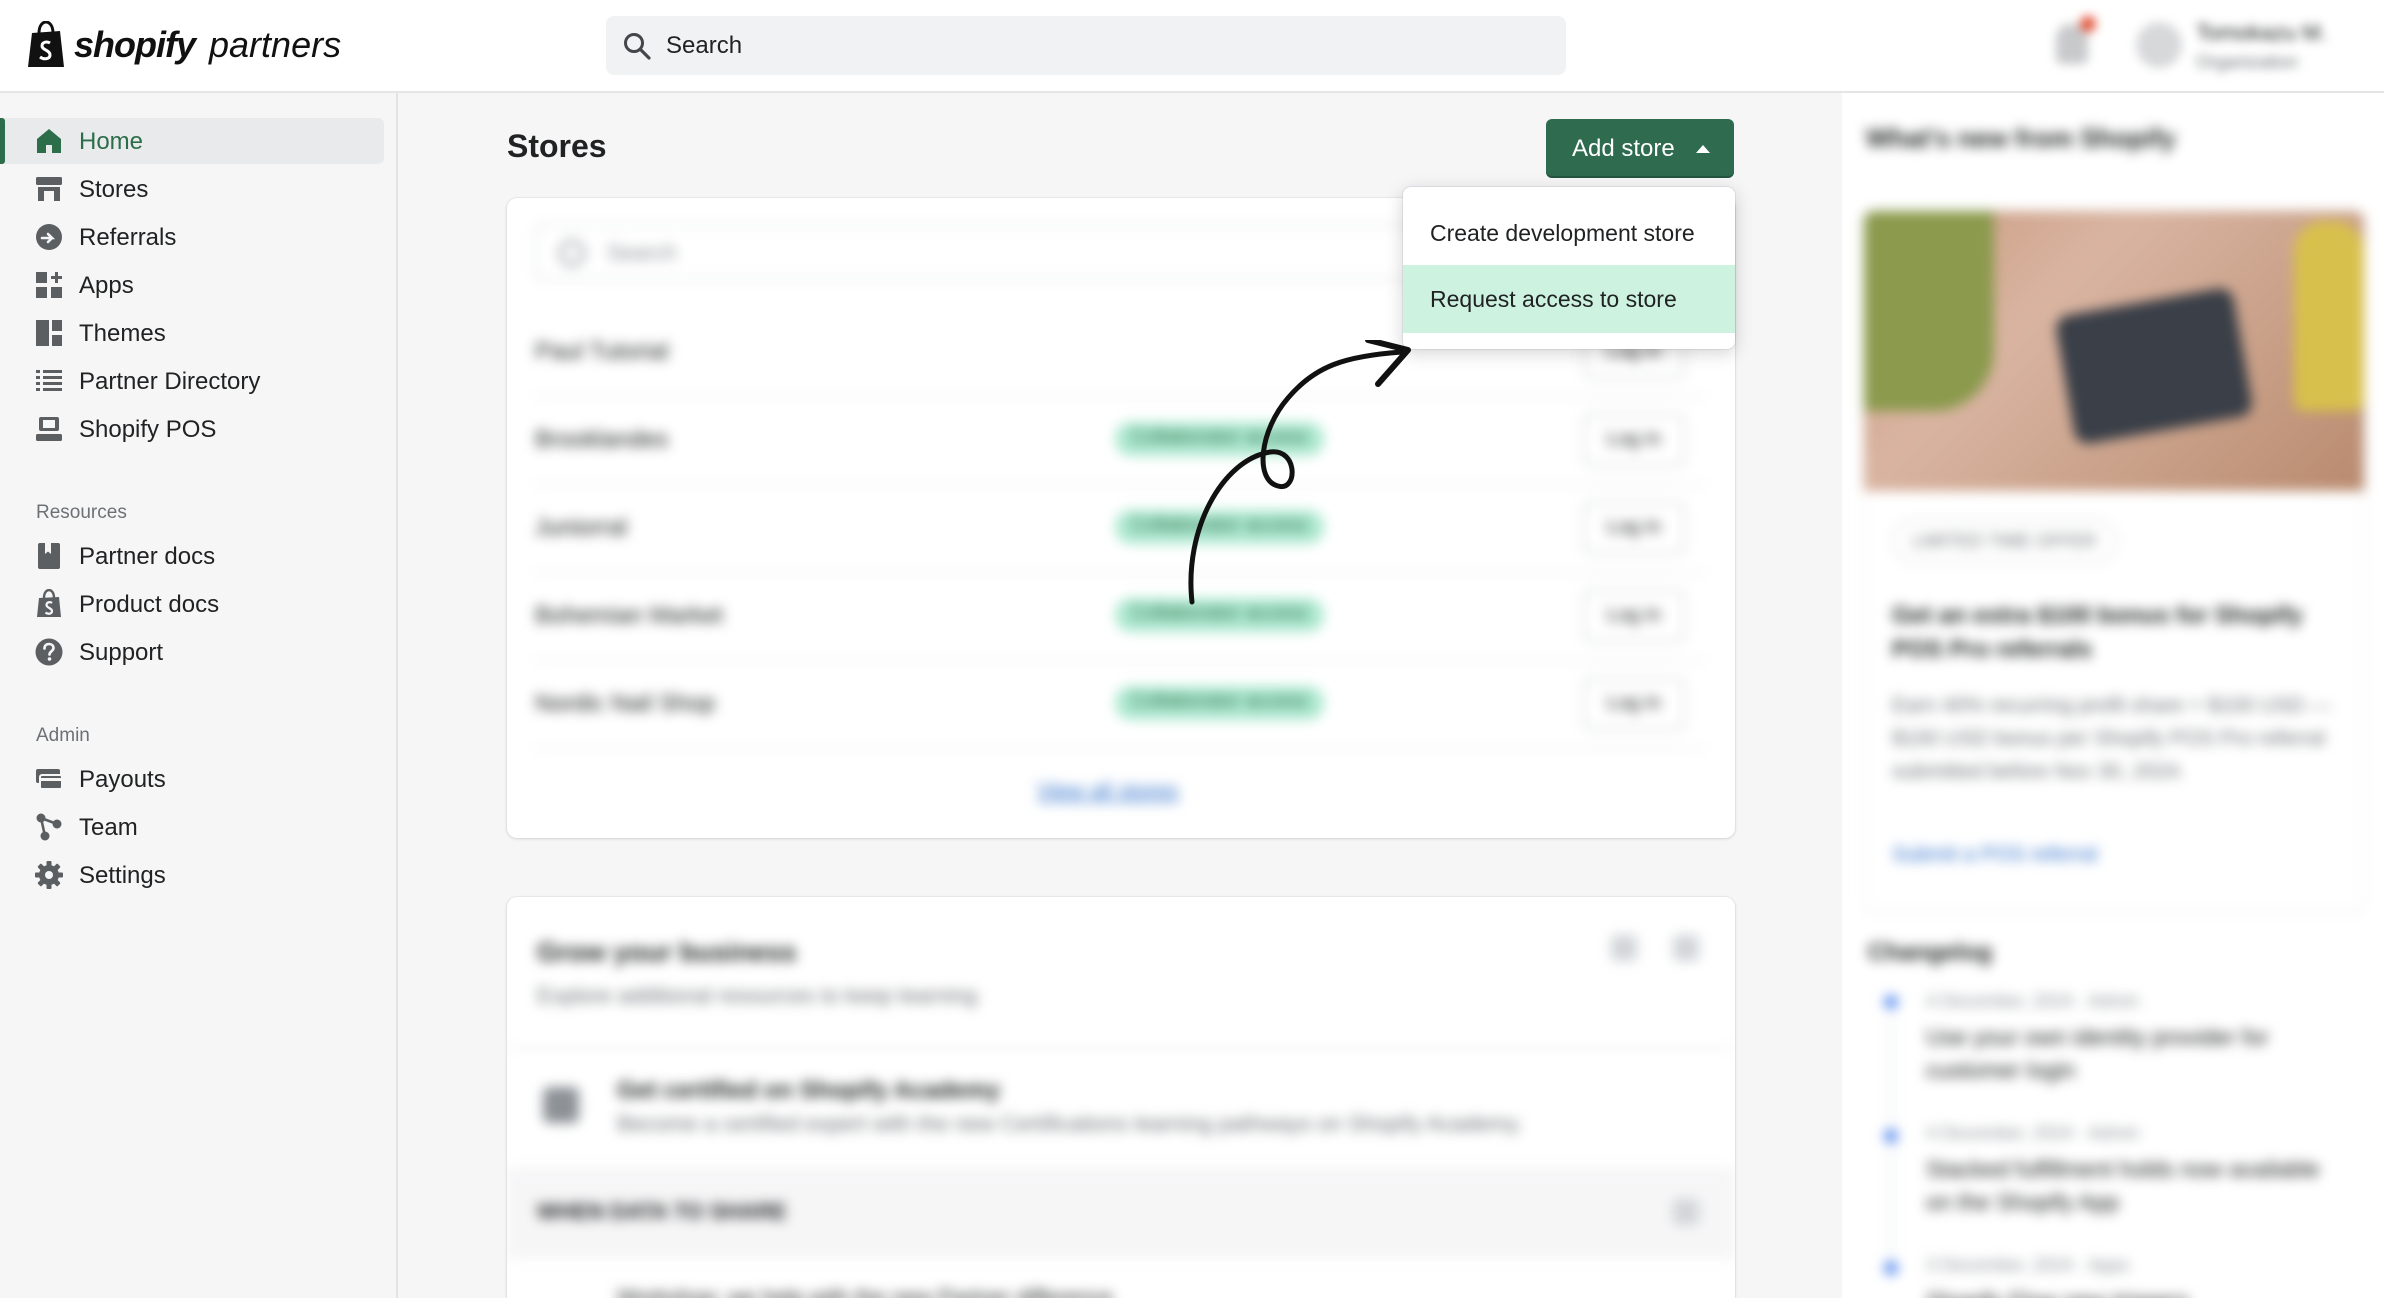 This screenshot has width=2384, height=1298. What do you see at coordinates (49, 556) in the screenshot?
I see `book-icon` at bounding box center [49, 556].